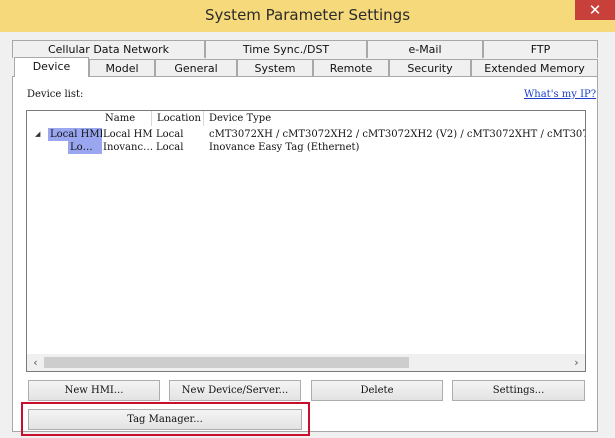 This screenshot has height=438, width=615. I want to click on column-header-location: Location, so click(179, 118).